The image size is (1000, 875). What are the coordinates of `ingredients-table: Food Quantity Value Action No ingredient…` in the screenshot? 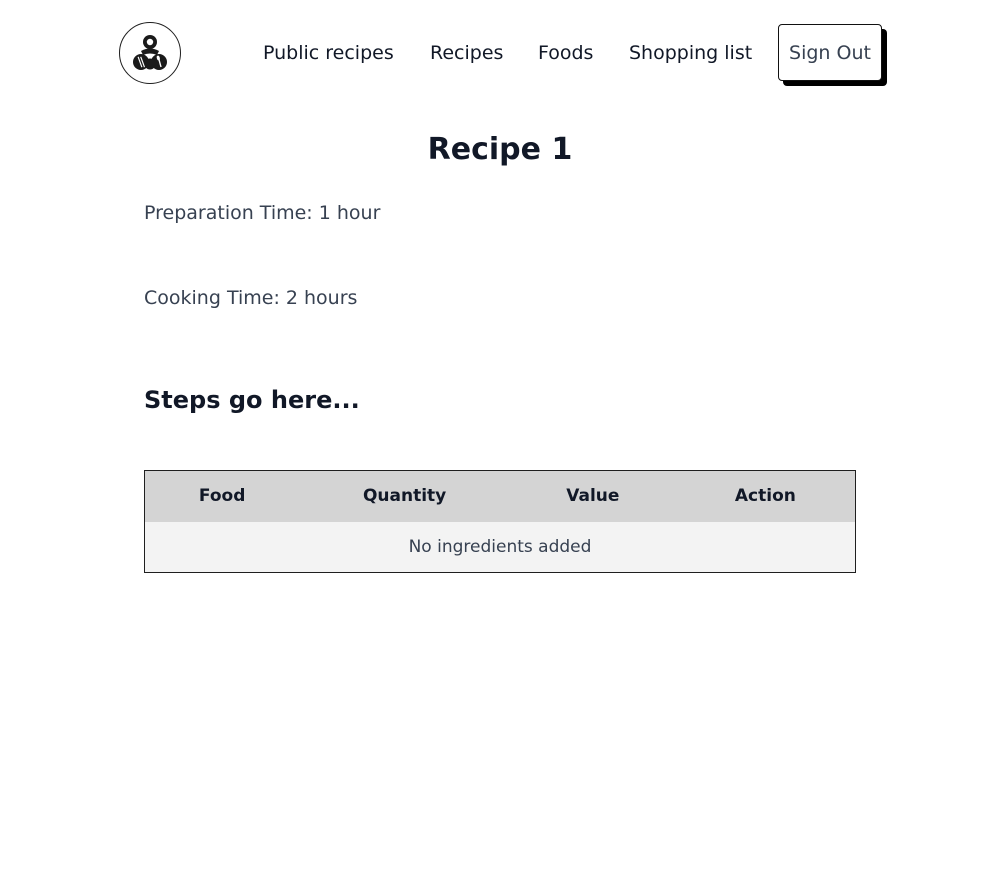 It's located at (500, 521).